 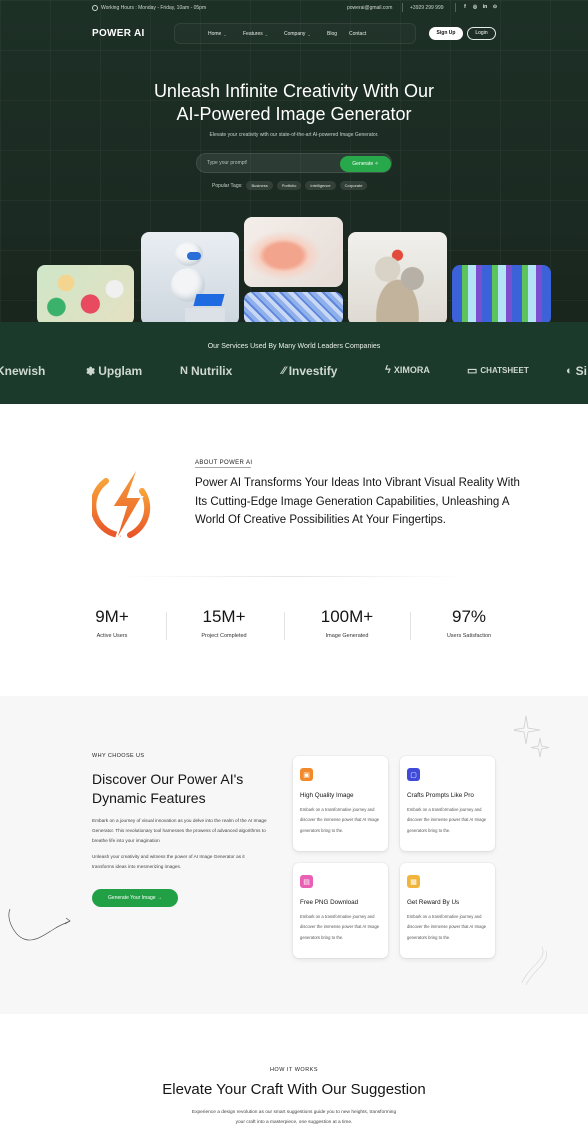 What do you see at coordinates (95, 8) in the screenshot?
I see `clock-icon` at bounding box center [95, 8].